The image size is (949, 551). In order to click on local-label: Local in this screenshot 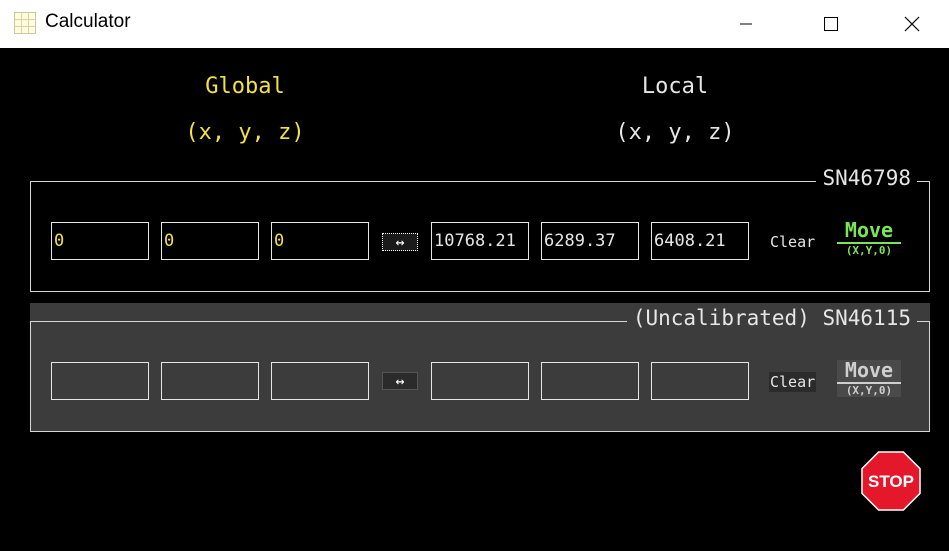, I will do `click(675, 86)`.